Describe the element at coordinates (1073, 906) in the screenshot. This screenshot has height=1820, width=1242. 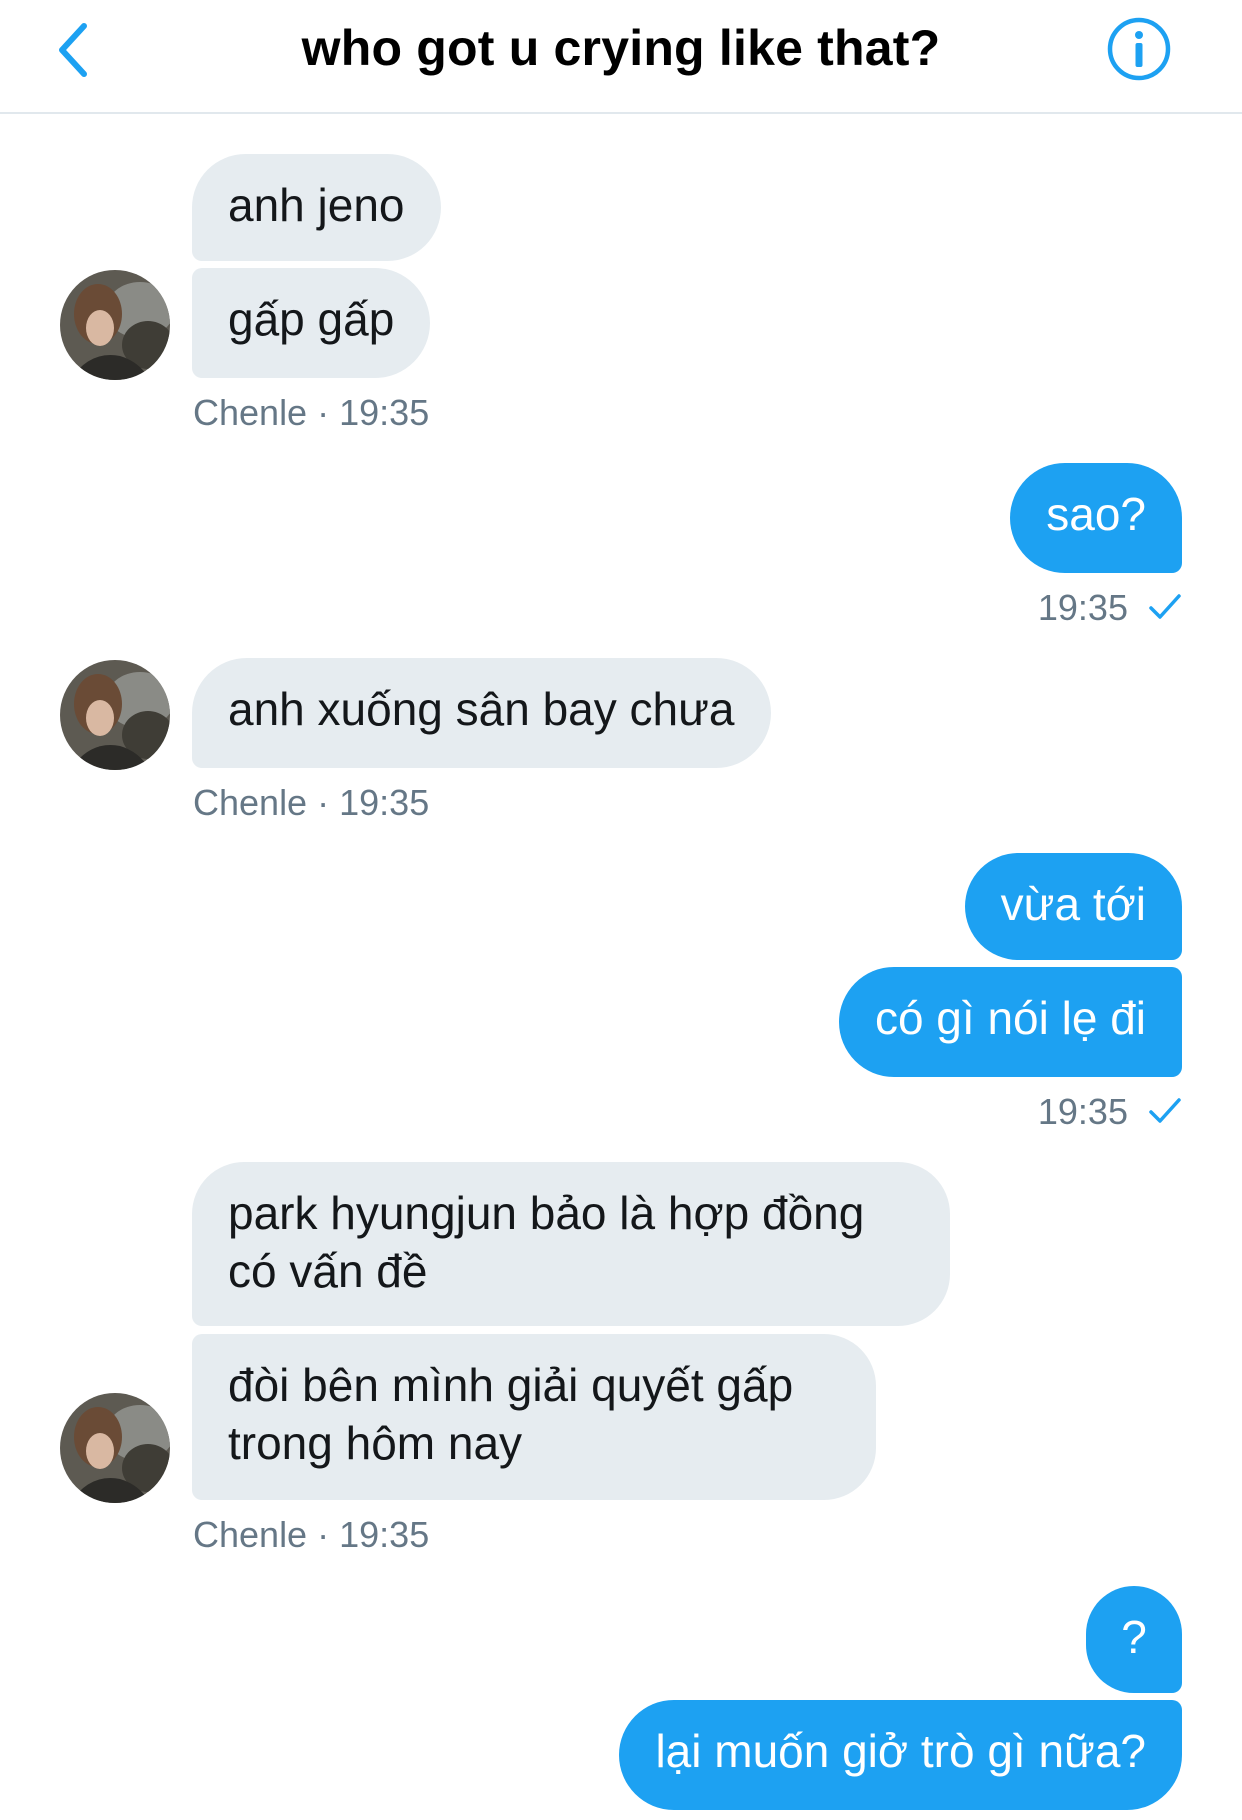
I see `message-bubble-outgoing: vừa tới` at that location.